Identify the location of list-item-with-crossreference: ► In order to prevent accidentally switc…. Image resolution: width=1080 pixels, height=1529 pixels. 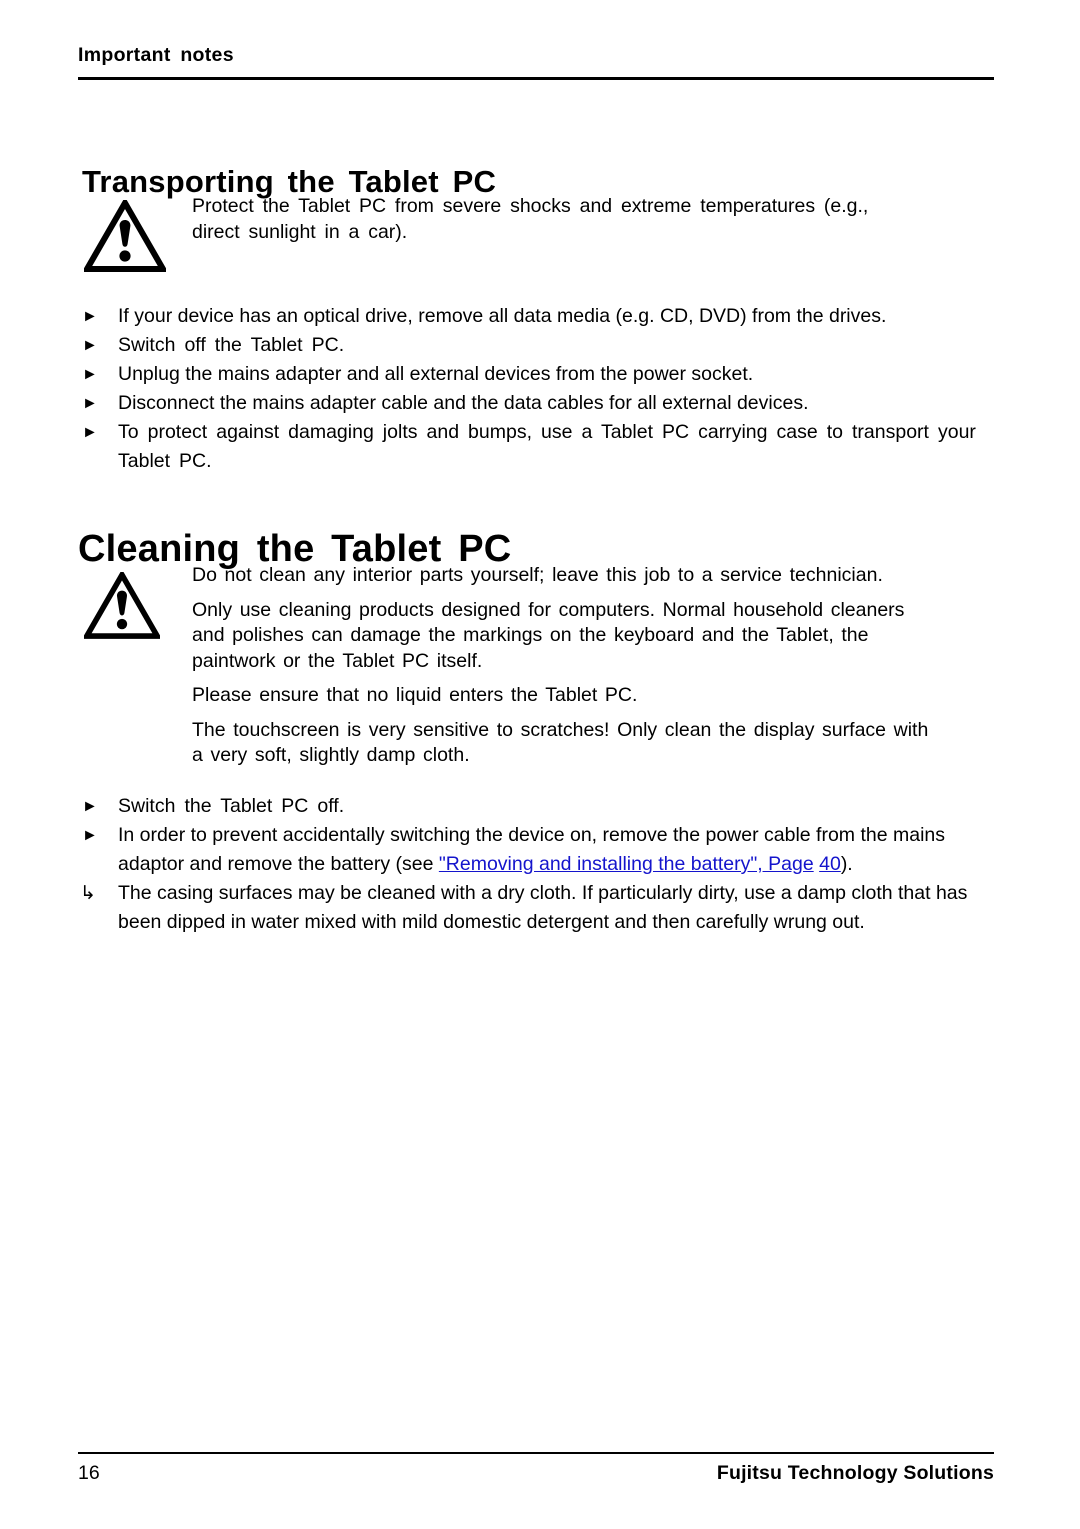
(538, 850).